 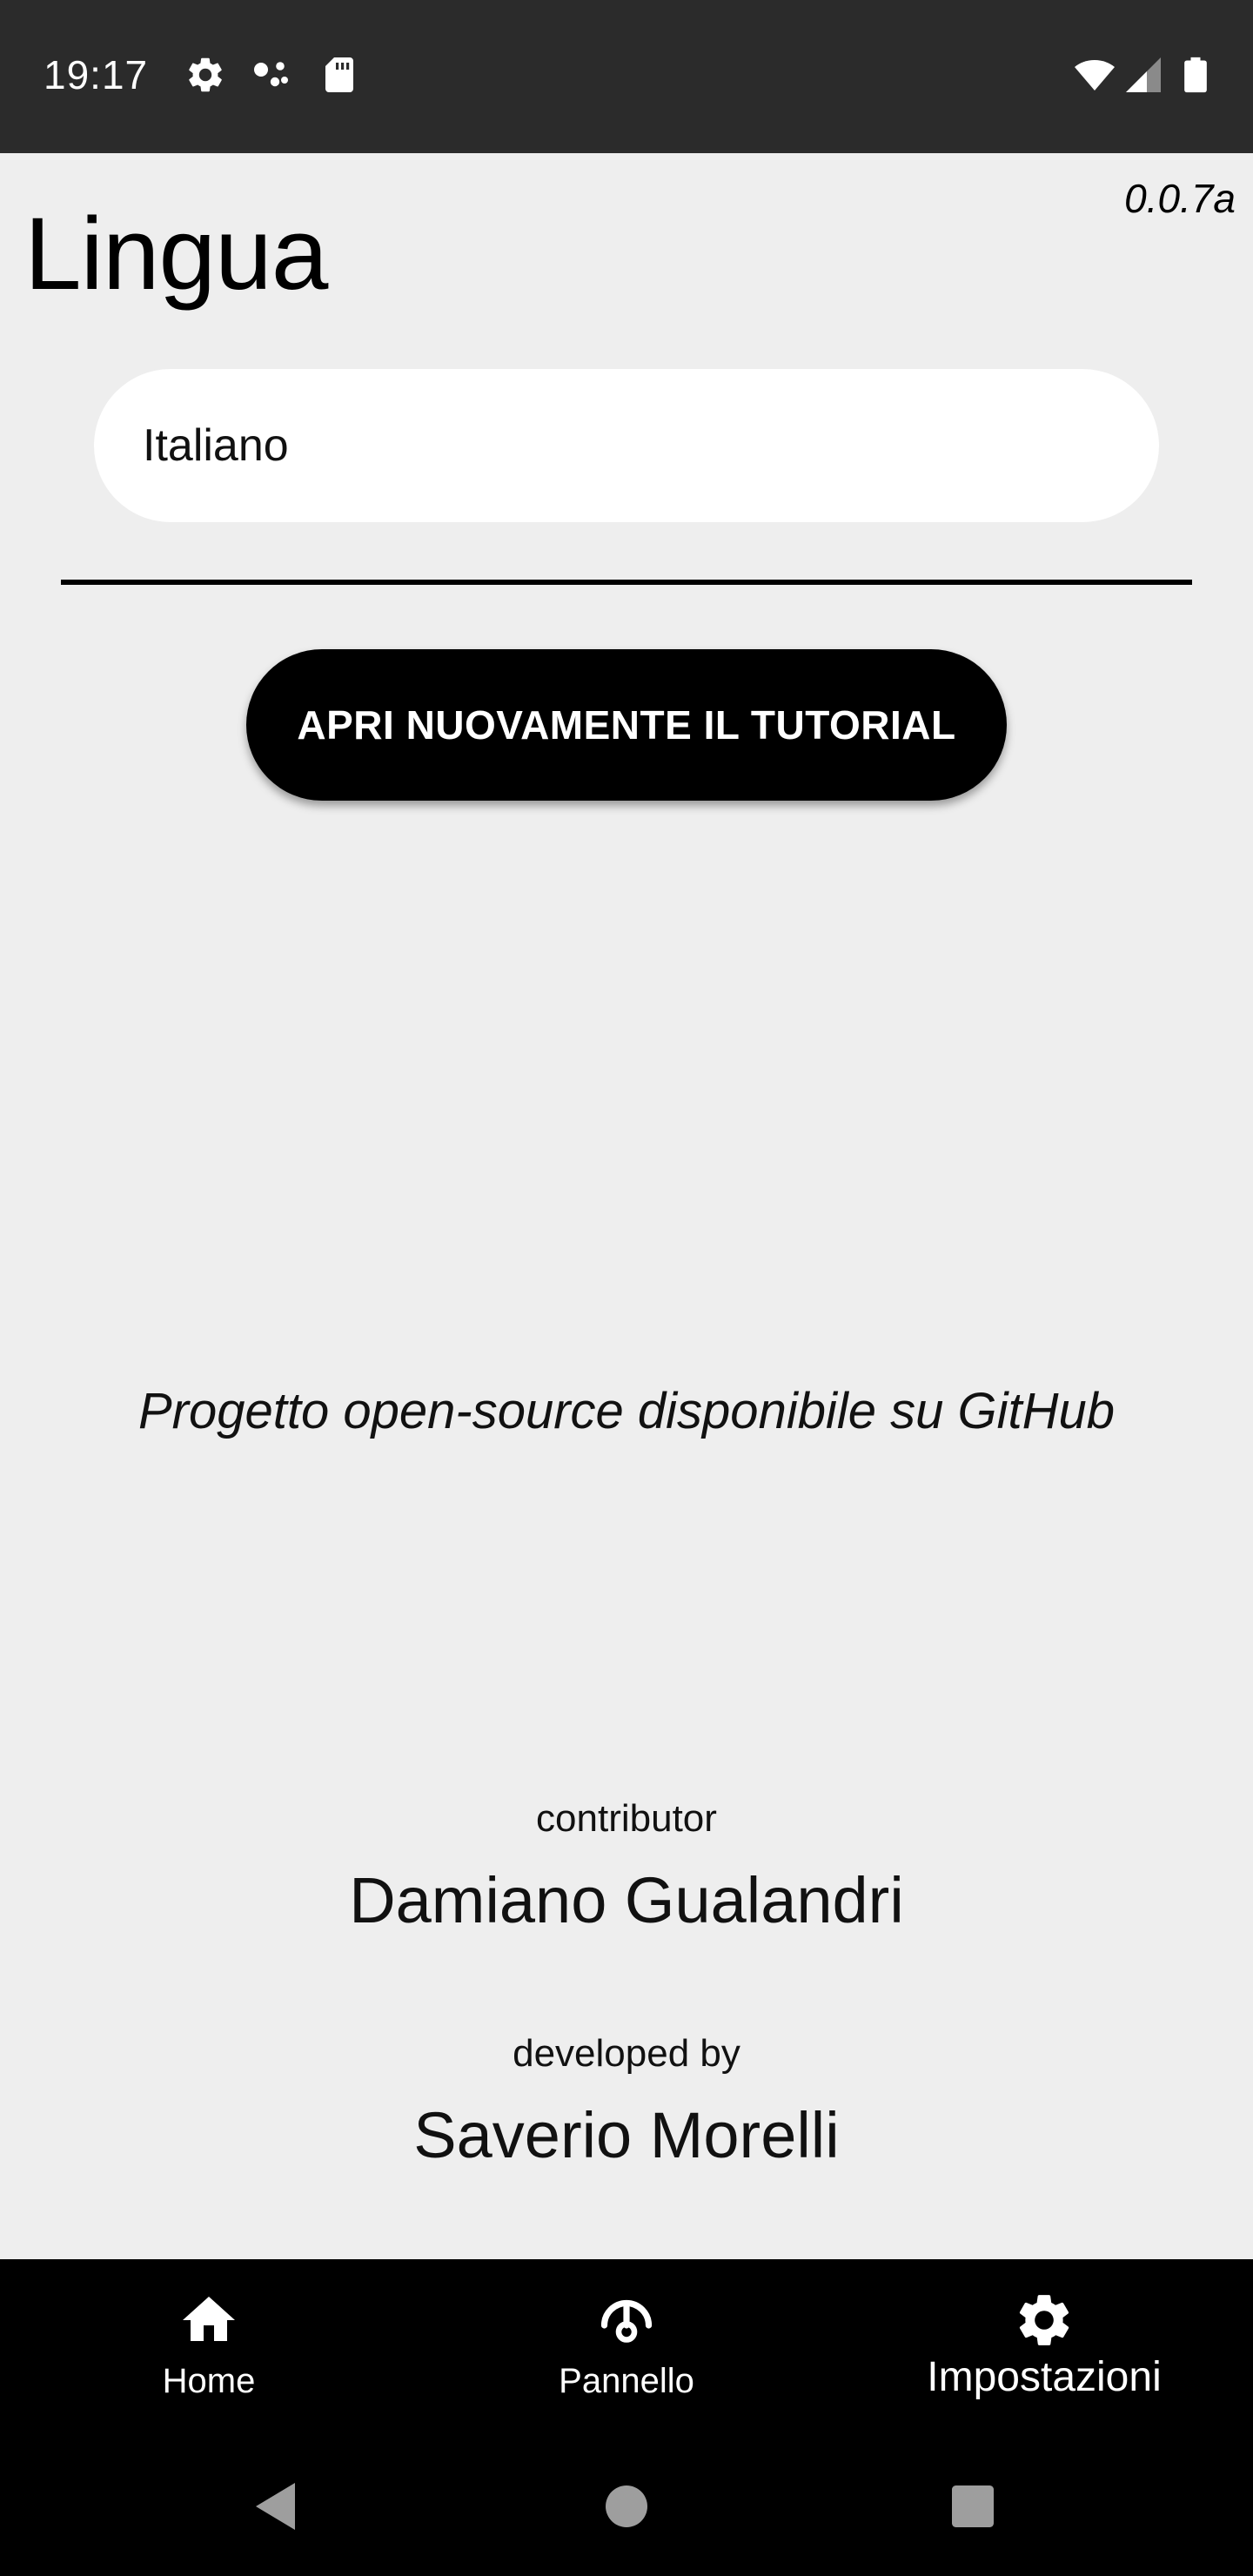 I want to click on system-navigation-bar, so click(x=626, y=2506).